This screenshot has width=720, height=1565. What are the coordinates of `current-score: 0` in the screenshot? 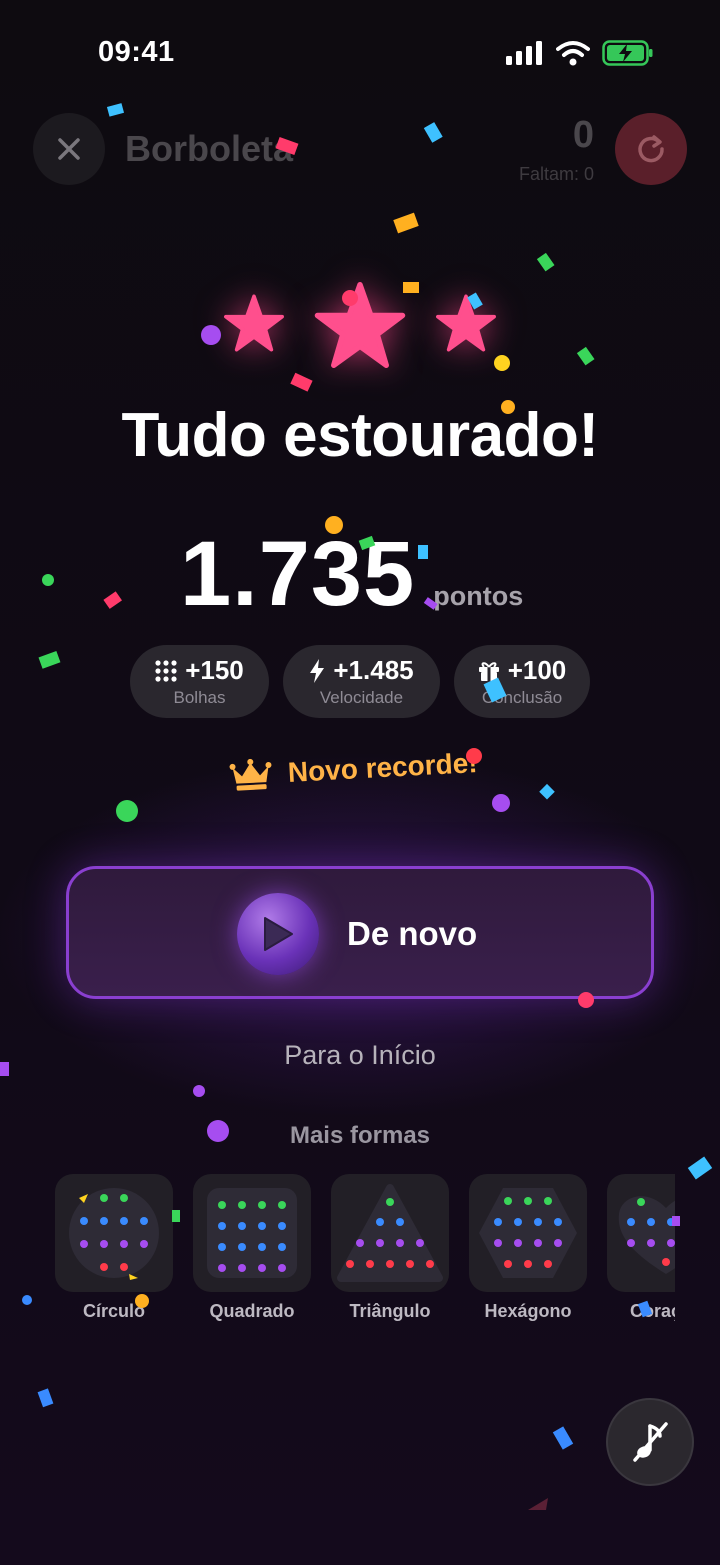 It's located at (583, 135).